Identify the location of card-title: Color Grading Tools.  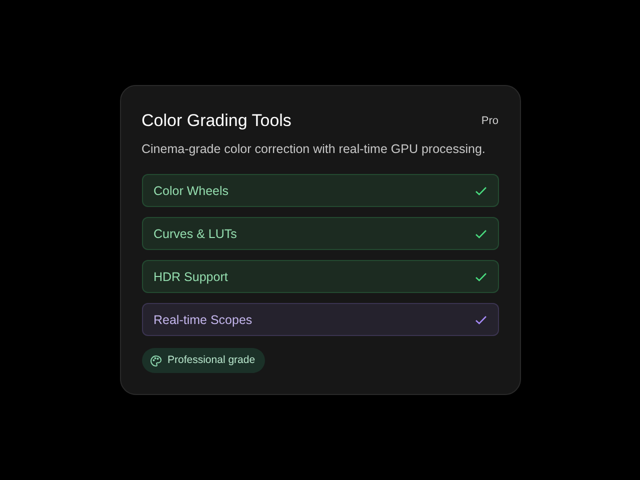
(217, 121).